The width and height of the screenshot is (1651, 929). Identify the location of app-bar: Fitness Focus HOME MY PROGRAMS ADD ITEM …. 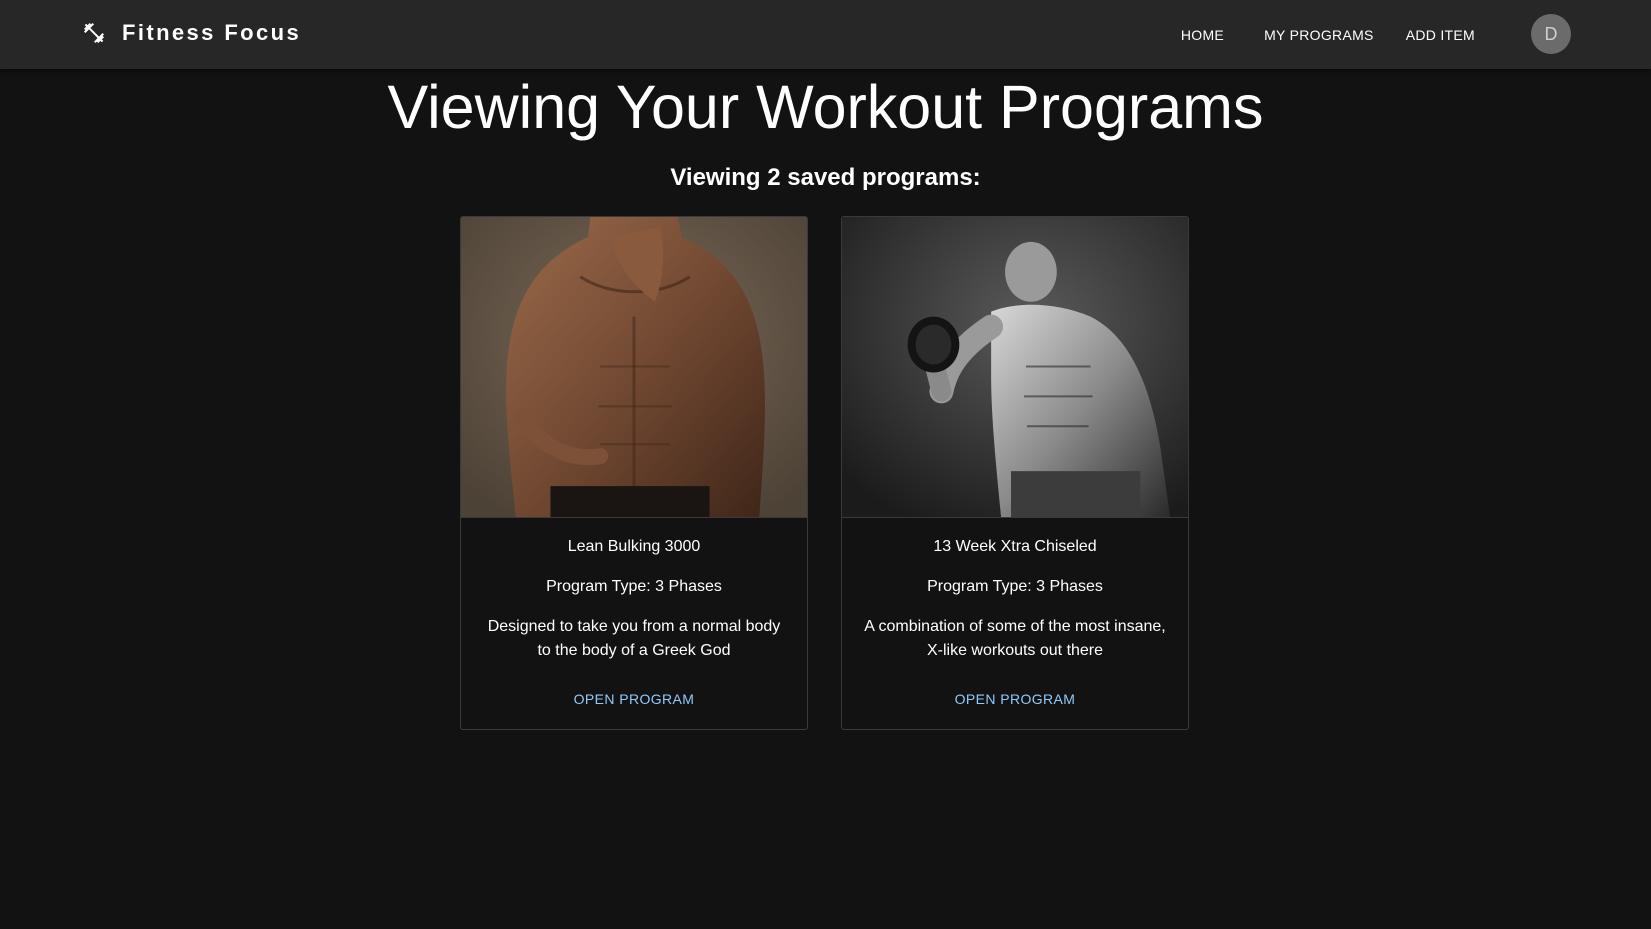
(825, 34).